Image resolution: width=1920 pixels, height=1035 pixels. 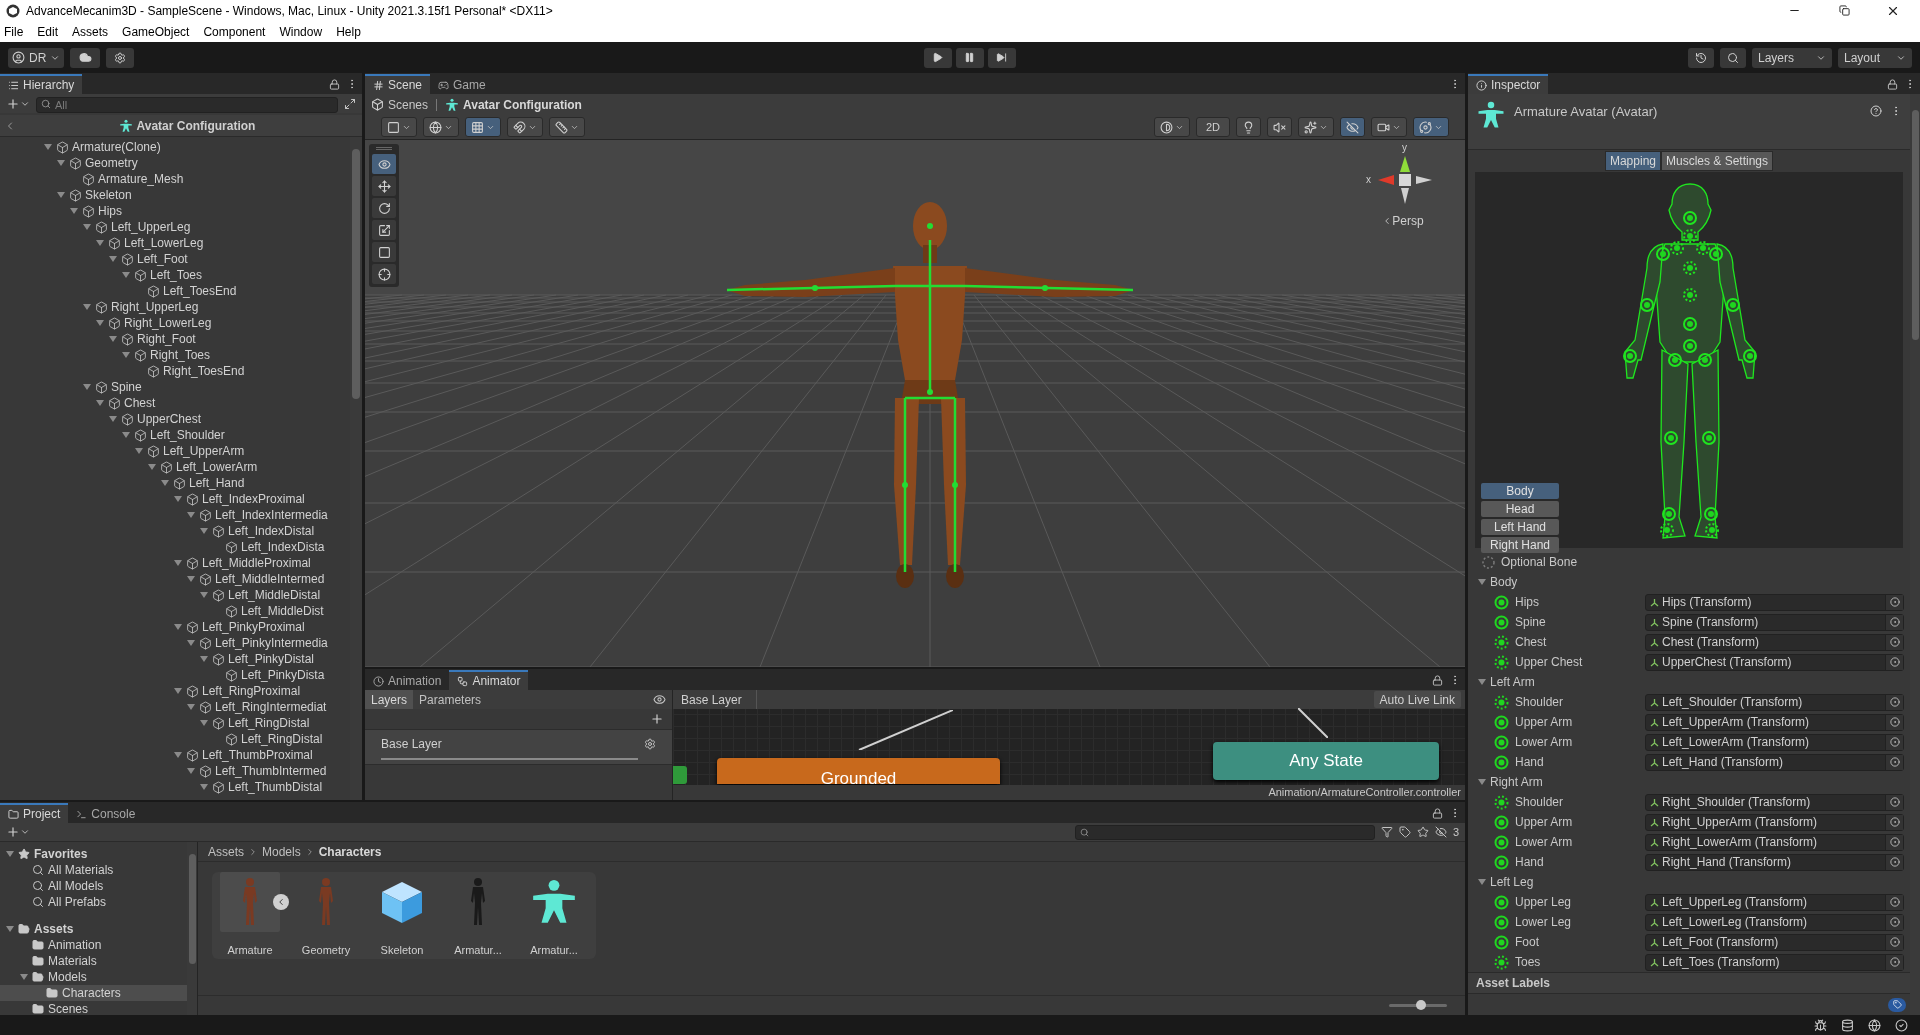 I want to click on menu-item: Edit, so click(x=48, y=31).